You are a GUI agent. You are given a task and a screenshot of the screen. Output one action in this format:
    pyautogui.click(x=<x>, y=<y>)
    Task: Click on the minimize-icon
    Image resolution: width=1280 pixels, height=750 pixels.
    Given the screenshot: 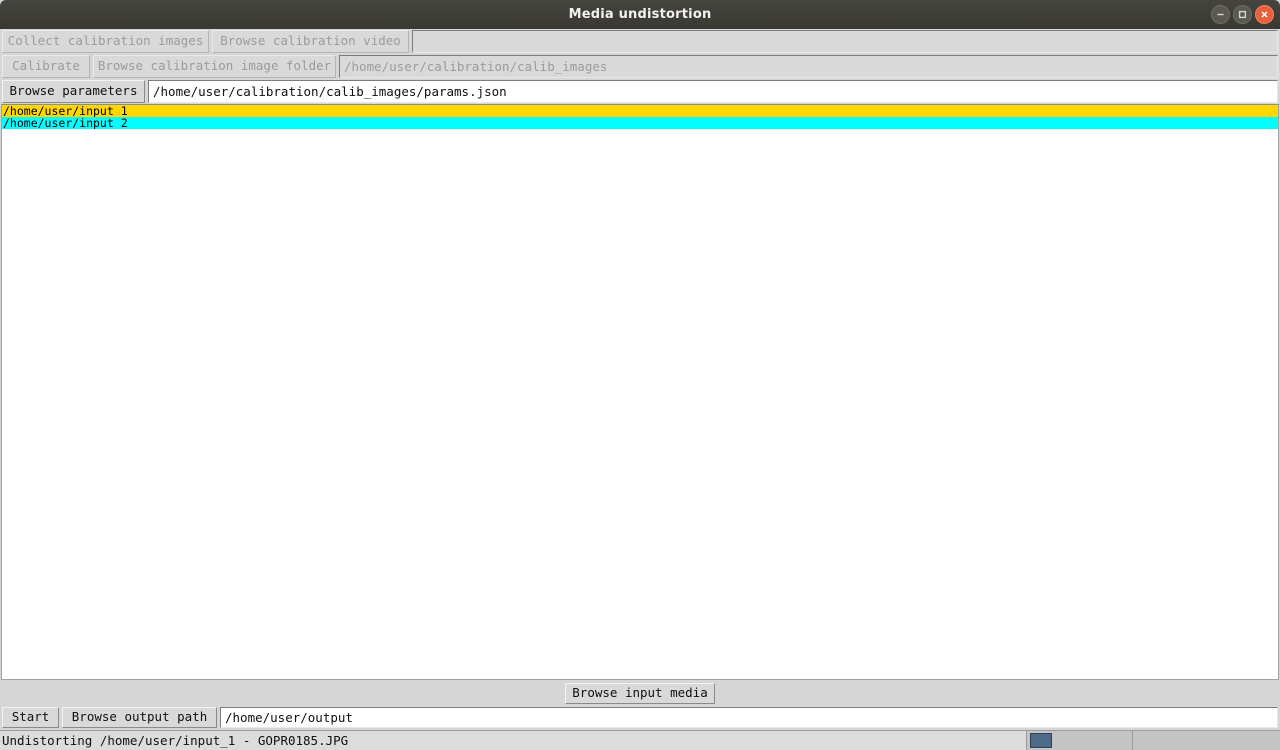 What is the action you would take?
    pyautogui.click(x=1220, y=14)
    